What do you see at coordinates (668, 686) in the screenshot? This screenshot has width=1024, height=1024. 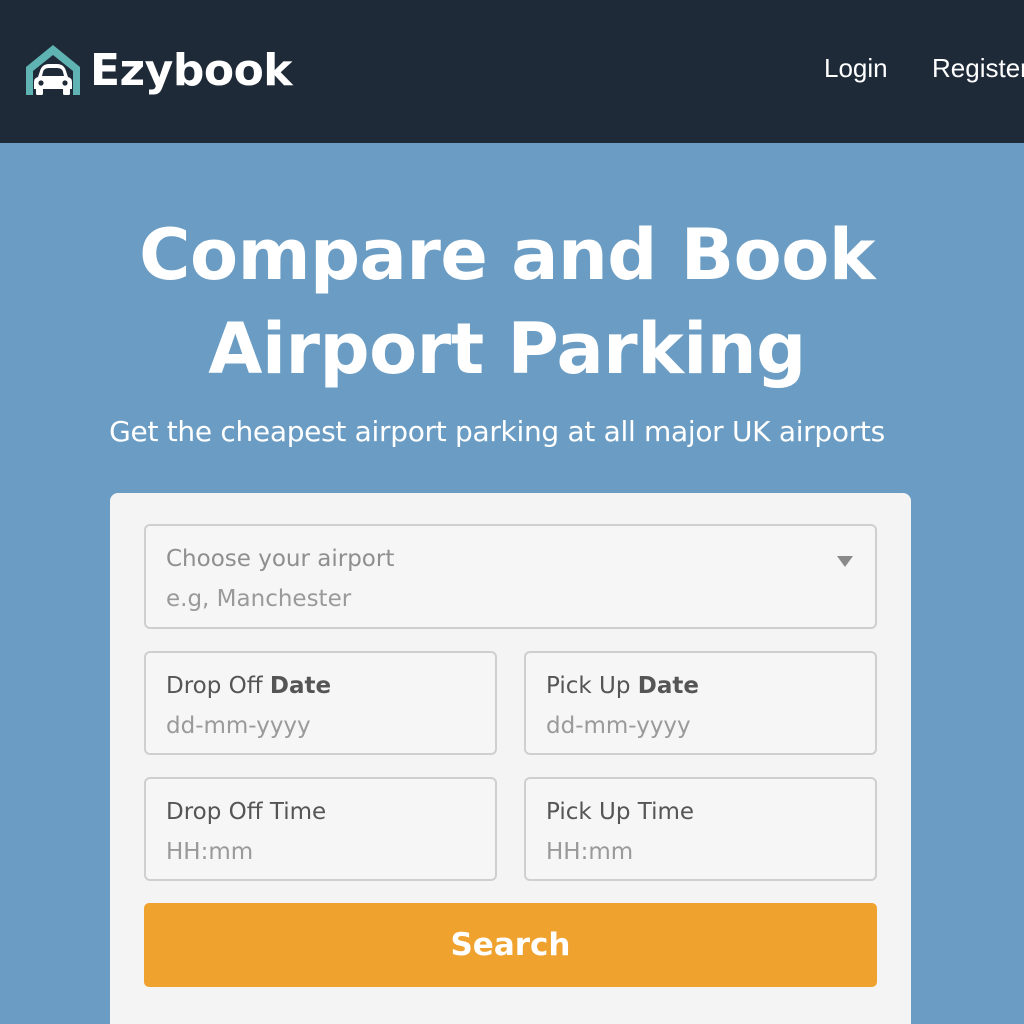 I see `pick-up-date-label-bold: Date` at bounding box center [668, 686].